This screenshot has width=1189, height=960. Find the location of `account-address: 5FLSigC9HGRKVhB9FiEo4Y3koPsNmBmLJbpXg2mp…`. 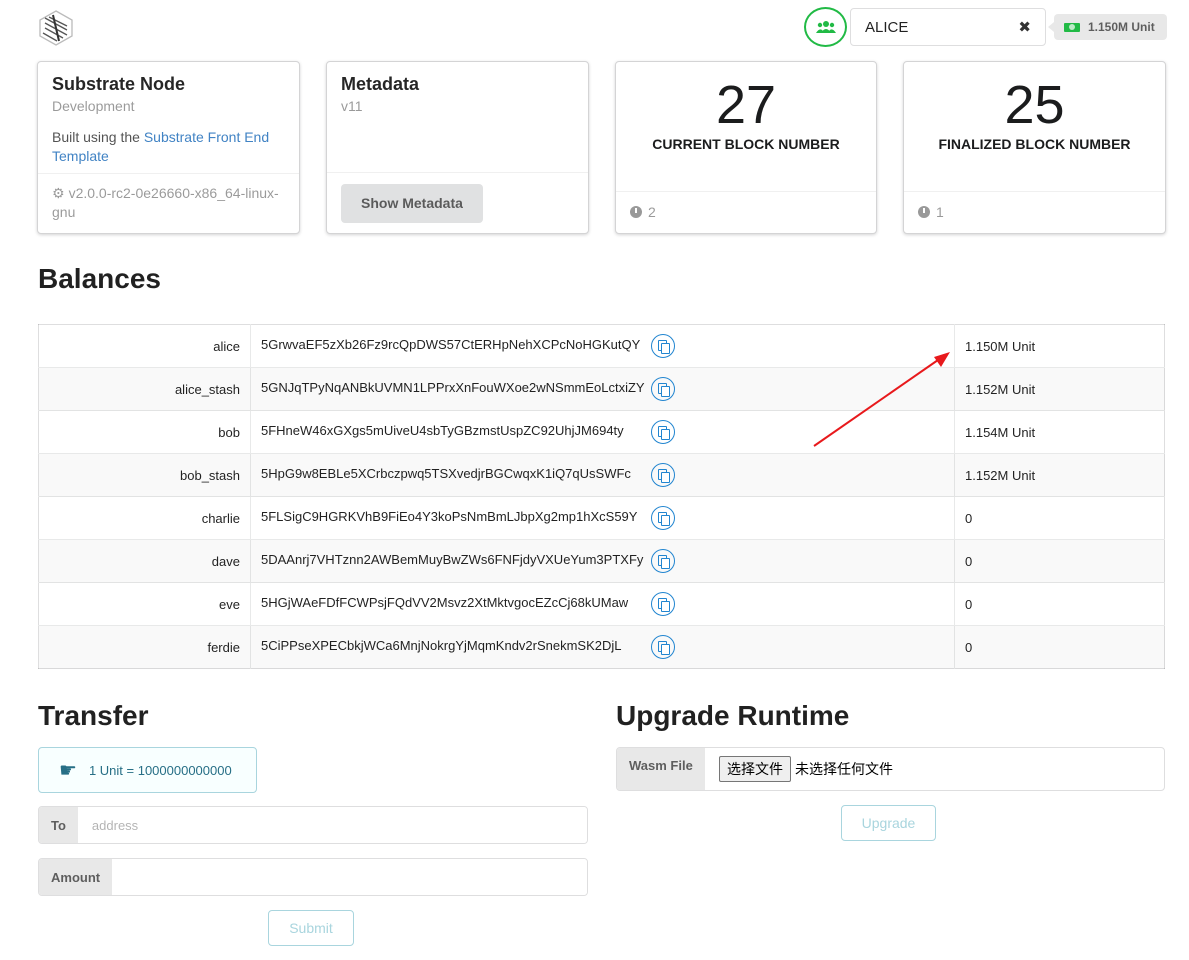

account-address: 5FLSigC9HGRKVhB9FiEo4Y3koPsNmBmLJbpXg2mp… is located at coordinates (449, 517).